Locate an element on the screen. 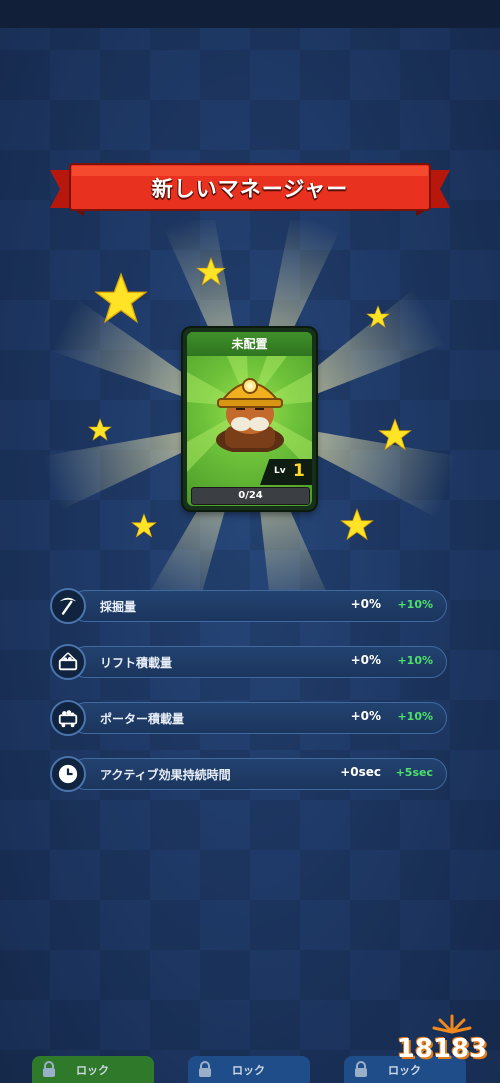 This screenshot has width=500, height=1083. mine-cart-icon is located at coordinates (68, 718).